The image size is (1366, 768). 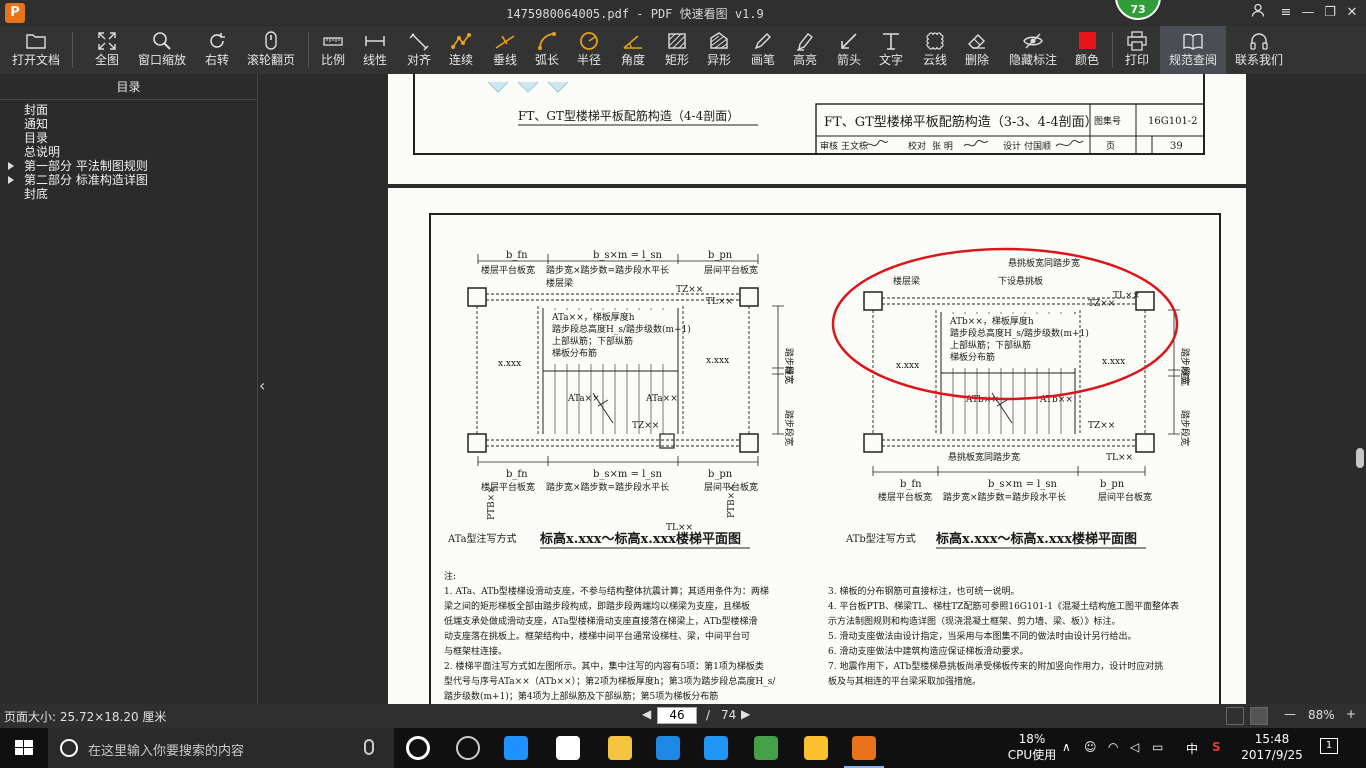 What do you see at coordinates (24, 748) in the screenshot?
I see `start-button` at bounding box center [24, 748].